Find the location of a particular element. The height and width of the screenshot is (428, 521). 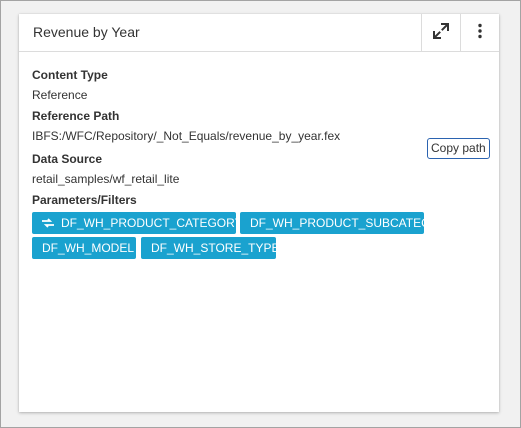

parameter-chip: DF_WH_PRODUCT_SUBCATEG is located at coordinates (335, 223).